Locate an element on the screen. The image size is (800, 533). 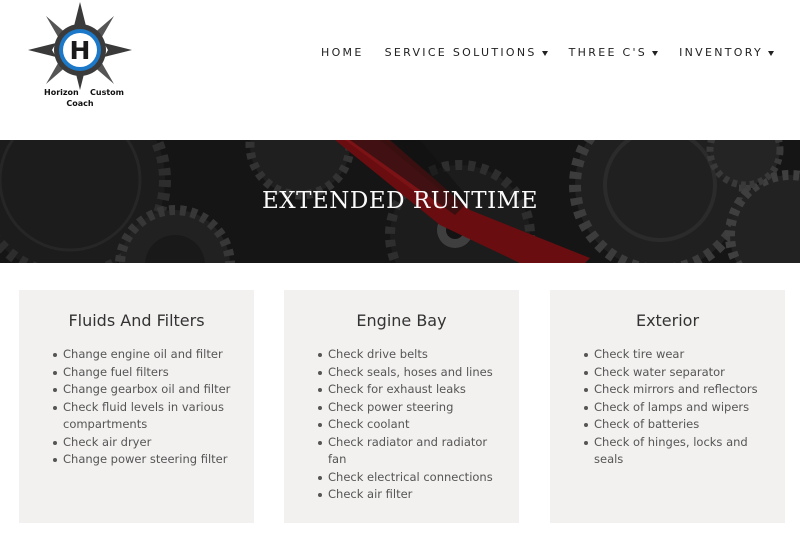
logo-word-coach: Coach is located at coordinates (80, 103).